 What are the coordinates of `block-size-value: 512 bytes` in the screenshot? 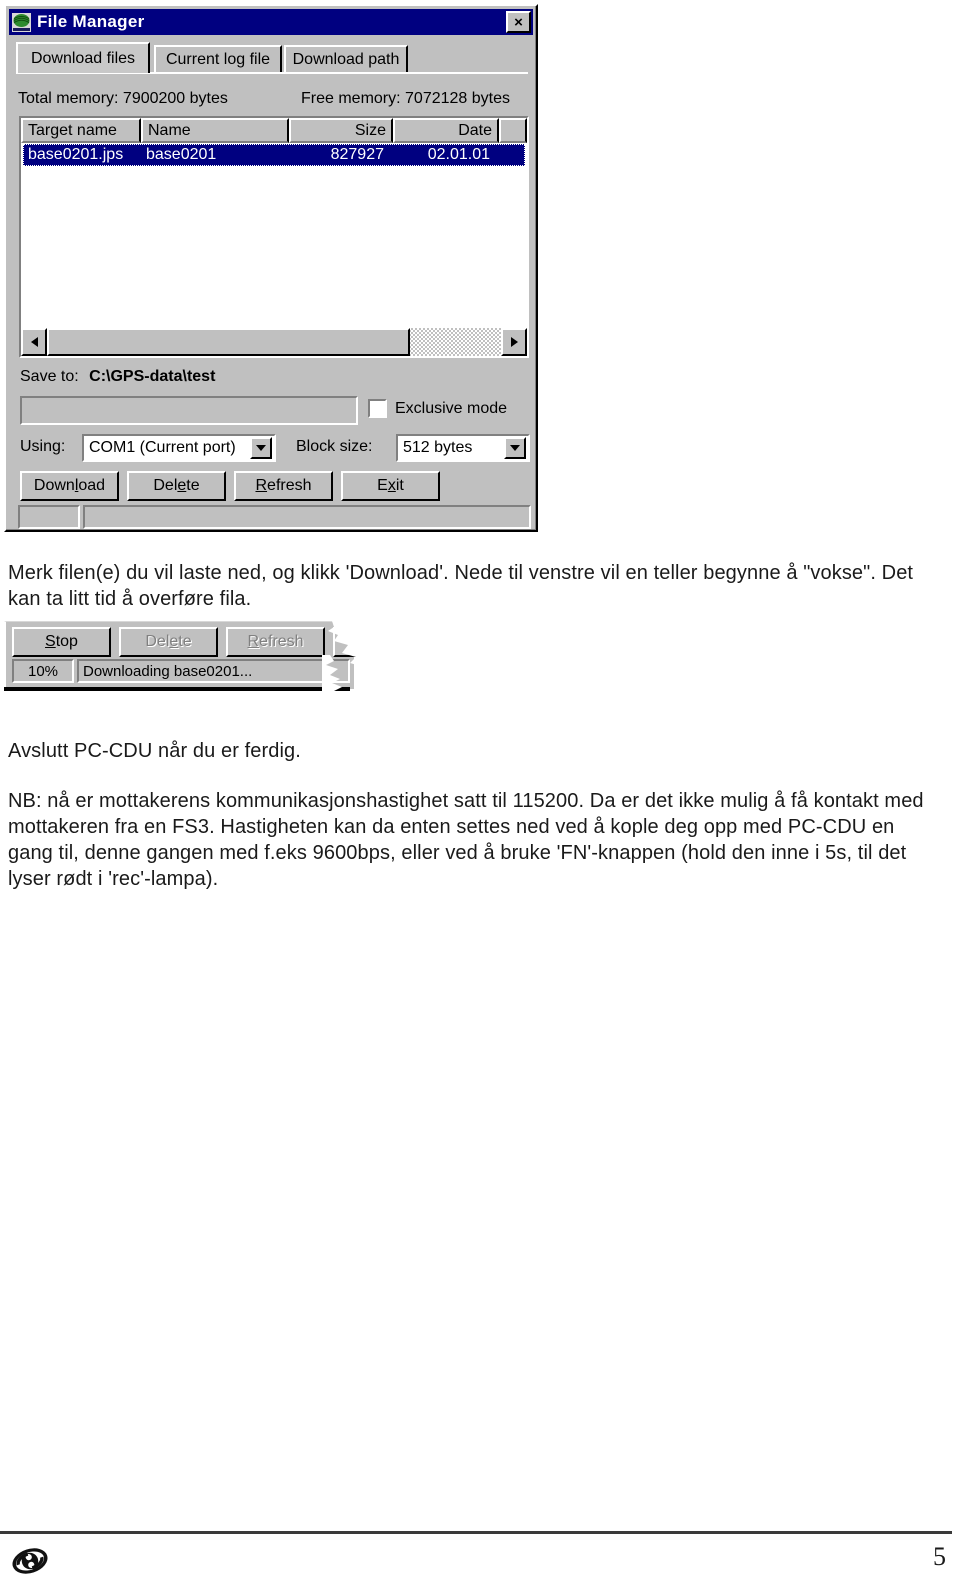 It's located at (438, 447).